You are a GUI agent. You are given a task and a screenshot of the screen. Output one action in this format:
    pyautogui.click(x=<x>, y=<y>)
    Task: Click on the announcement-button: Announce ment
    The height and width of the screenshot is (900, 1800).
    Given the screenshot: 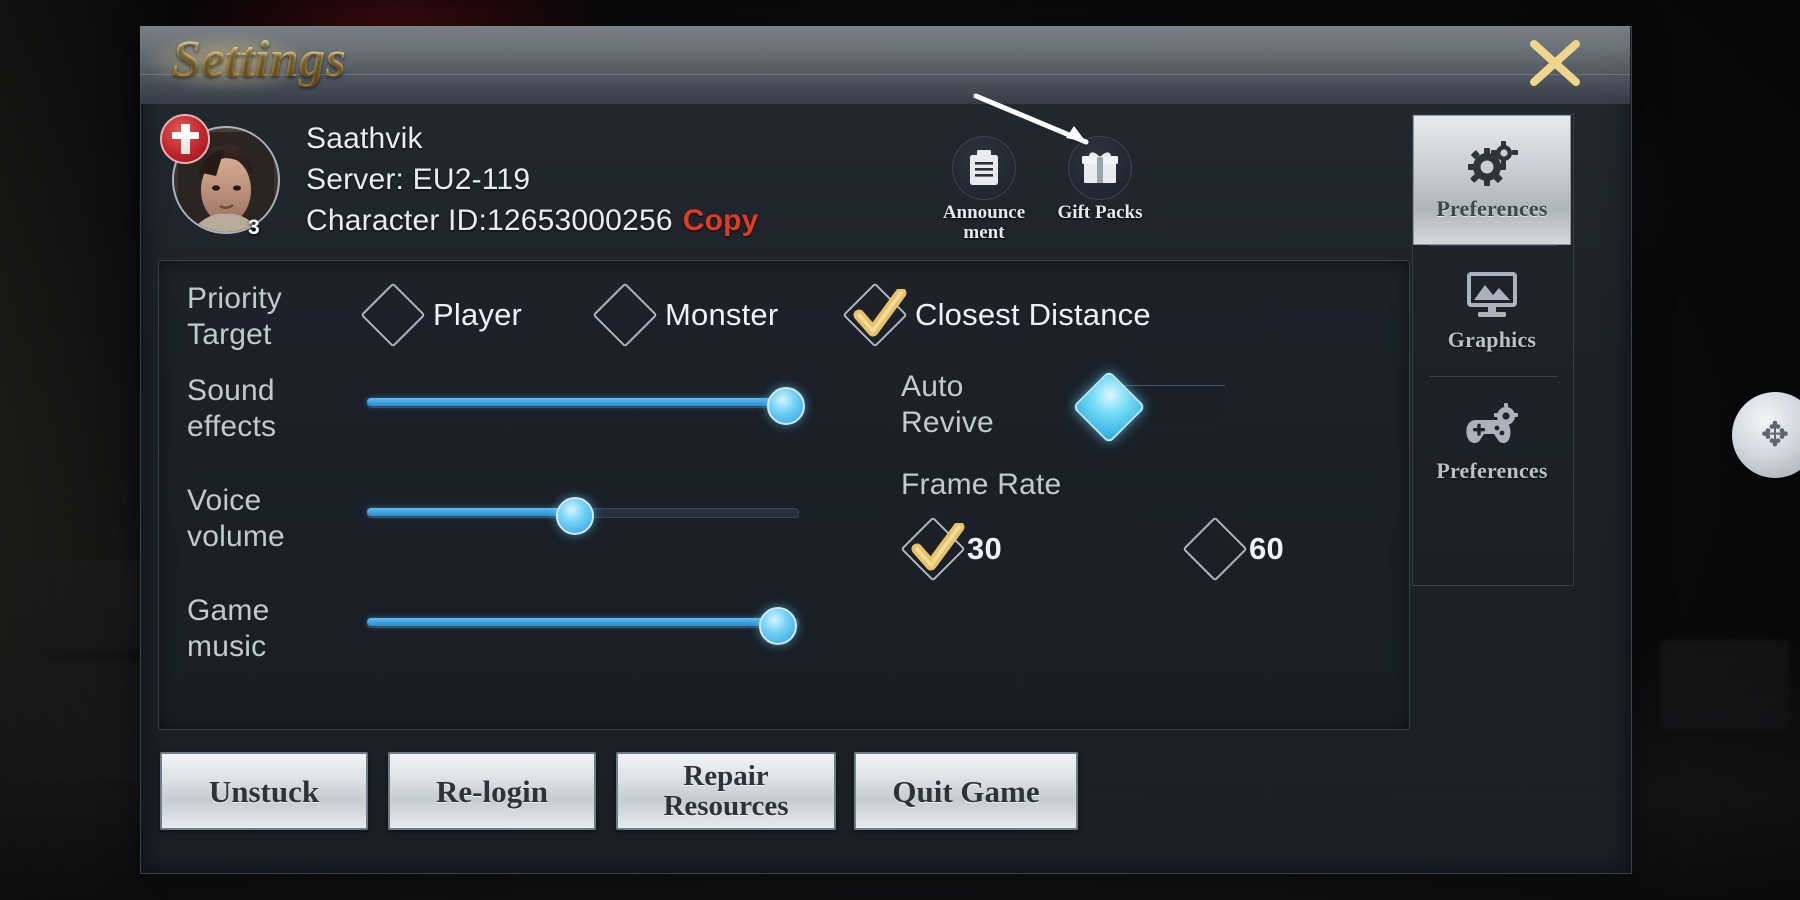 What is the action you would take?
    pyautogui.click(x=984, y=189)
    